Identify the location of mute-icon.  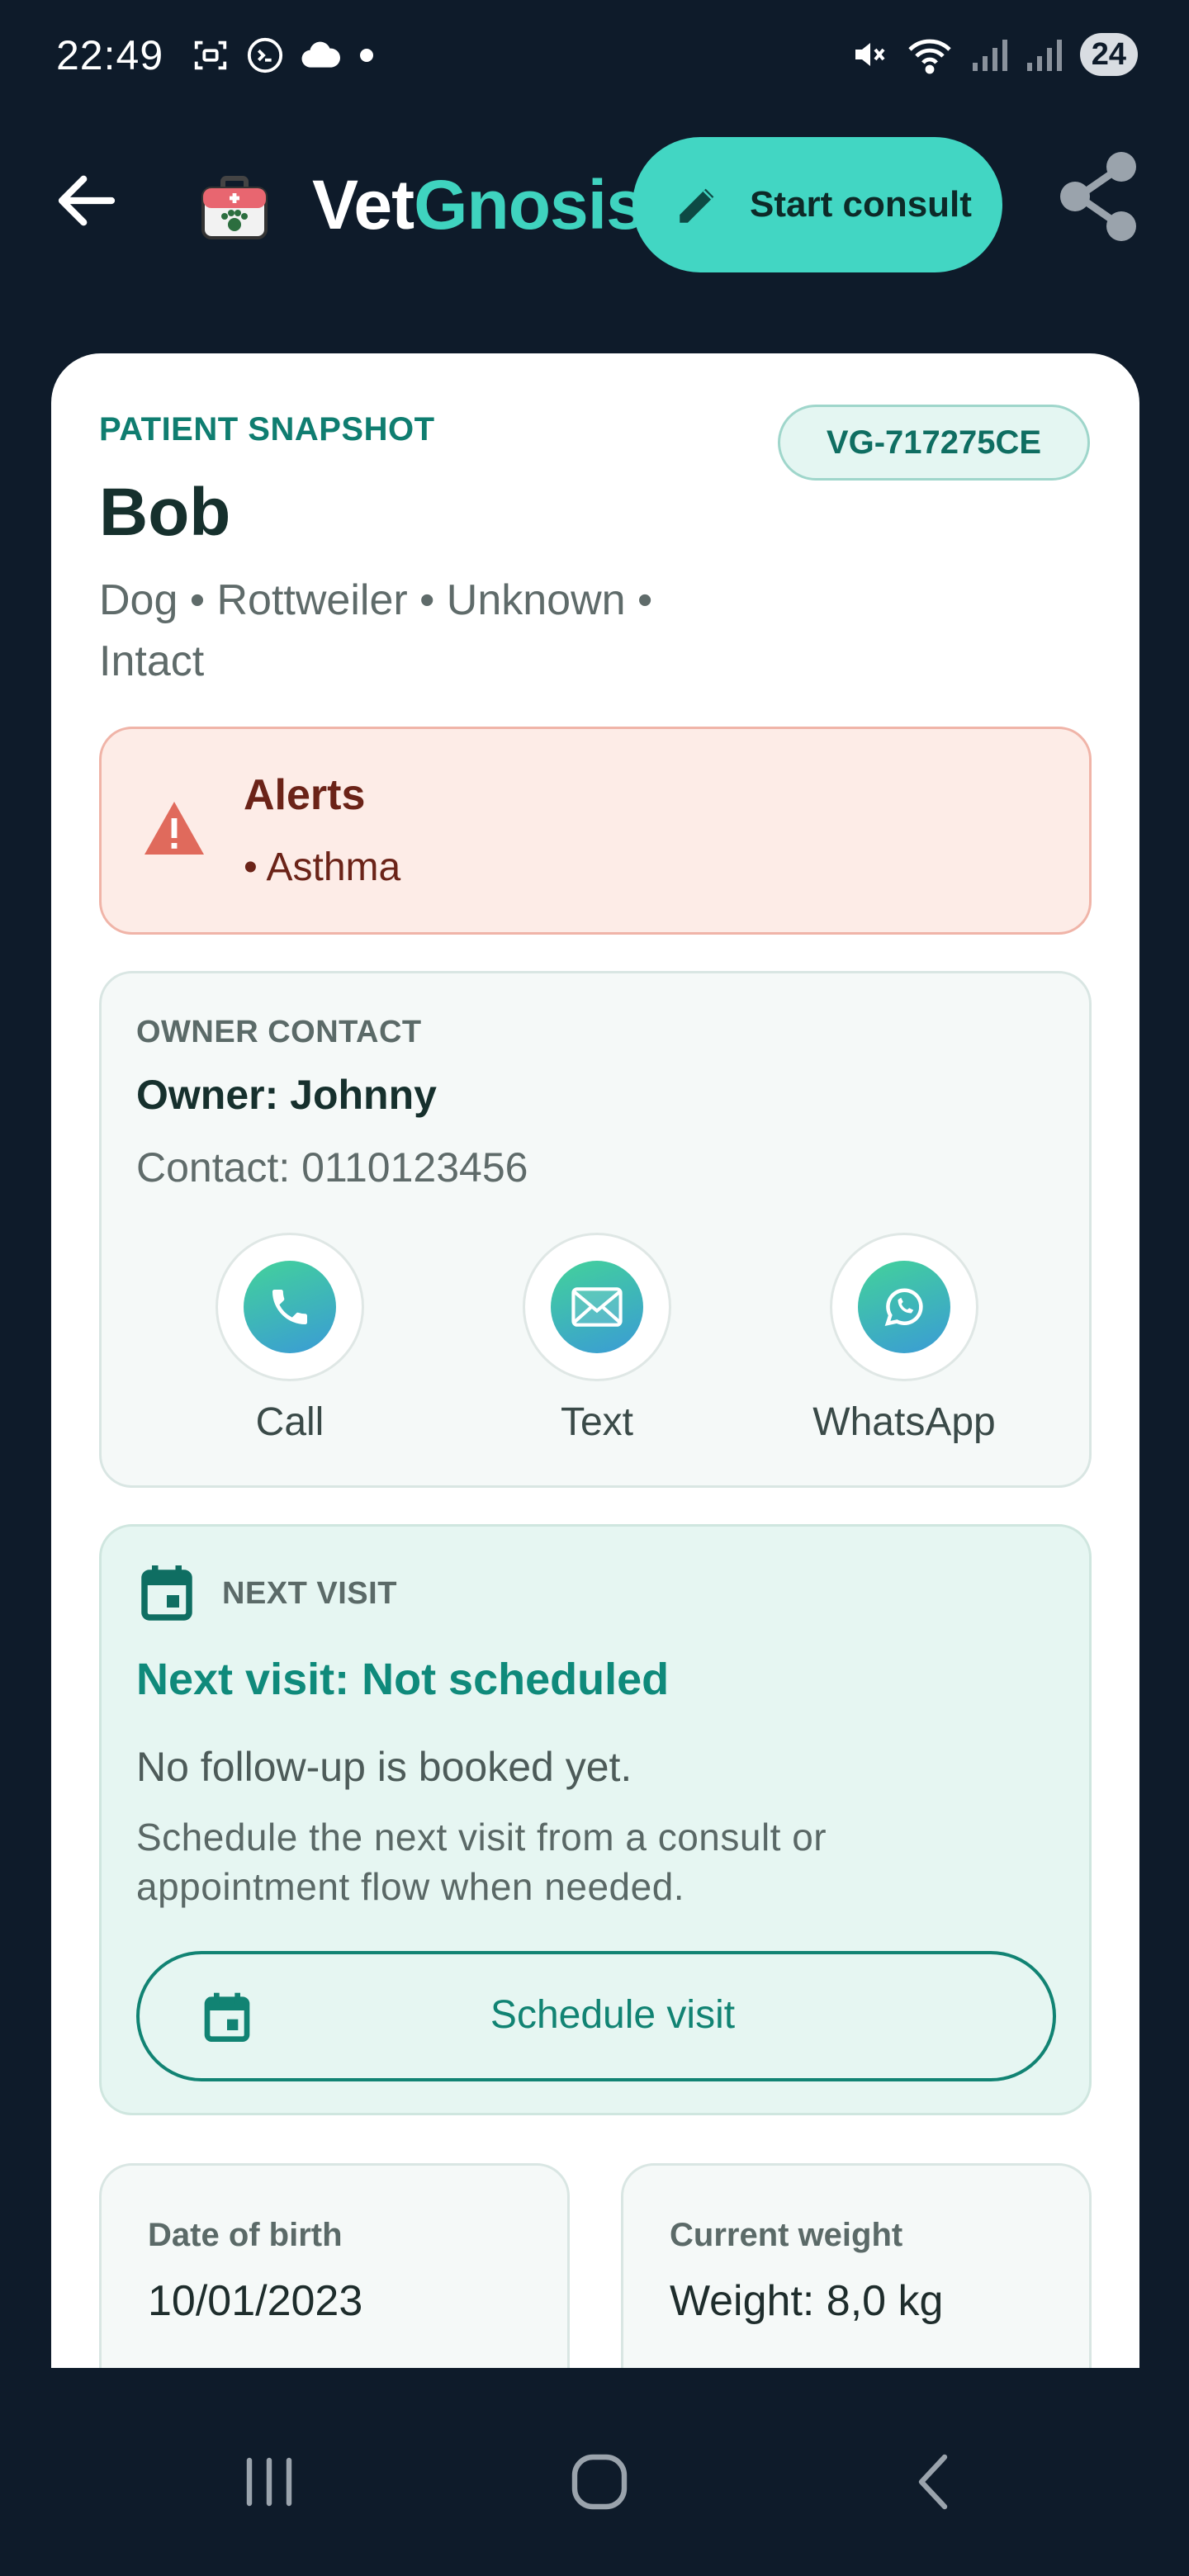
(870, 54).